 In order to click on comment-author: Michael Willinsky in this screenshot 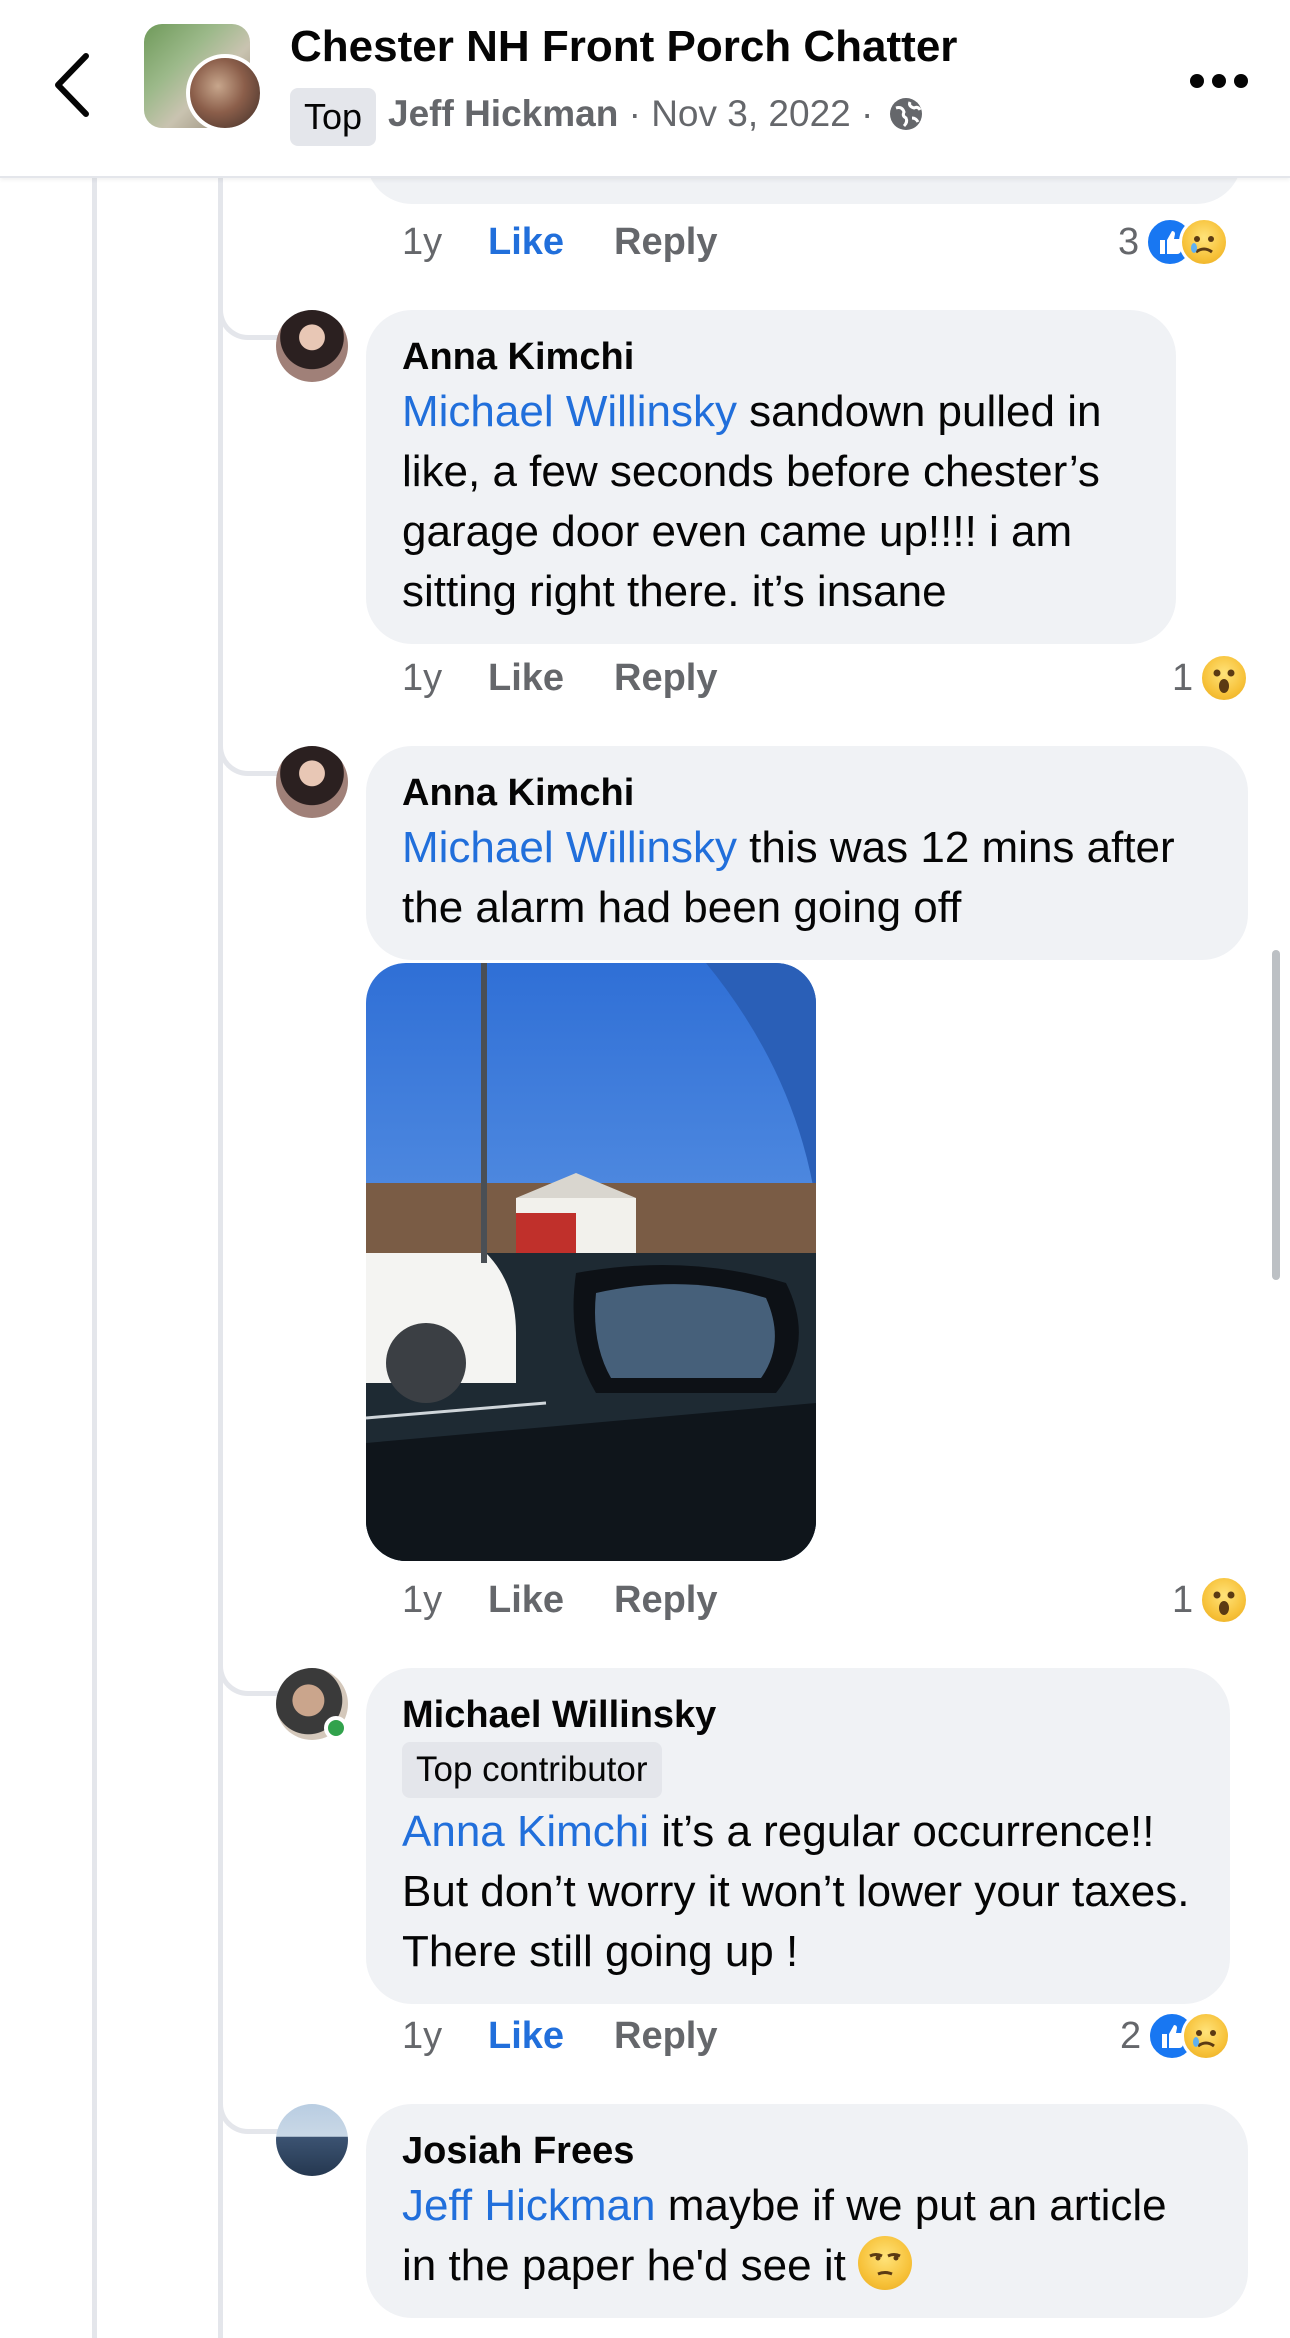, I will do `click(798, 1715)`.